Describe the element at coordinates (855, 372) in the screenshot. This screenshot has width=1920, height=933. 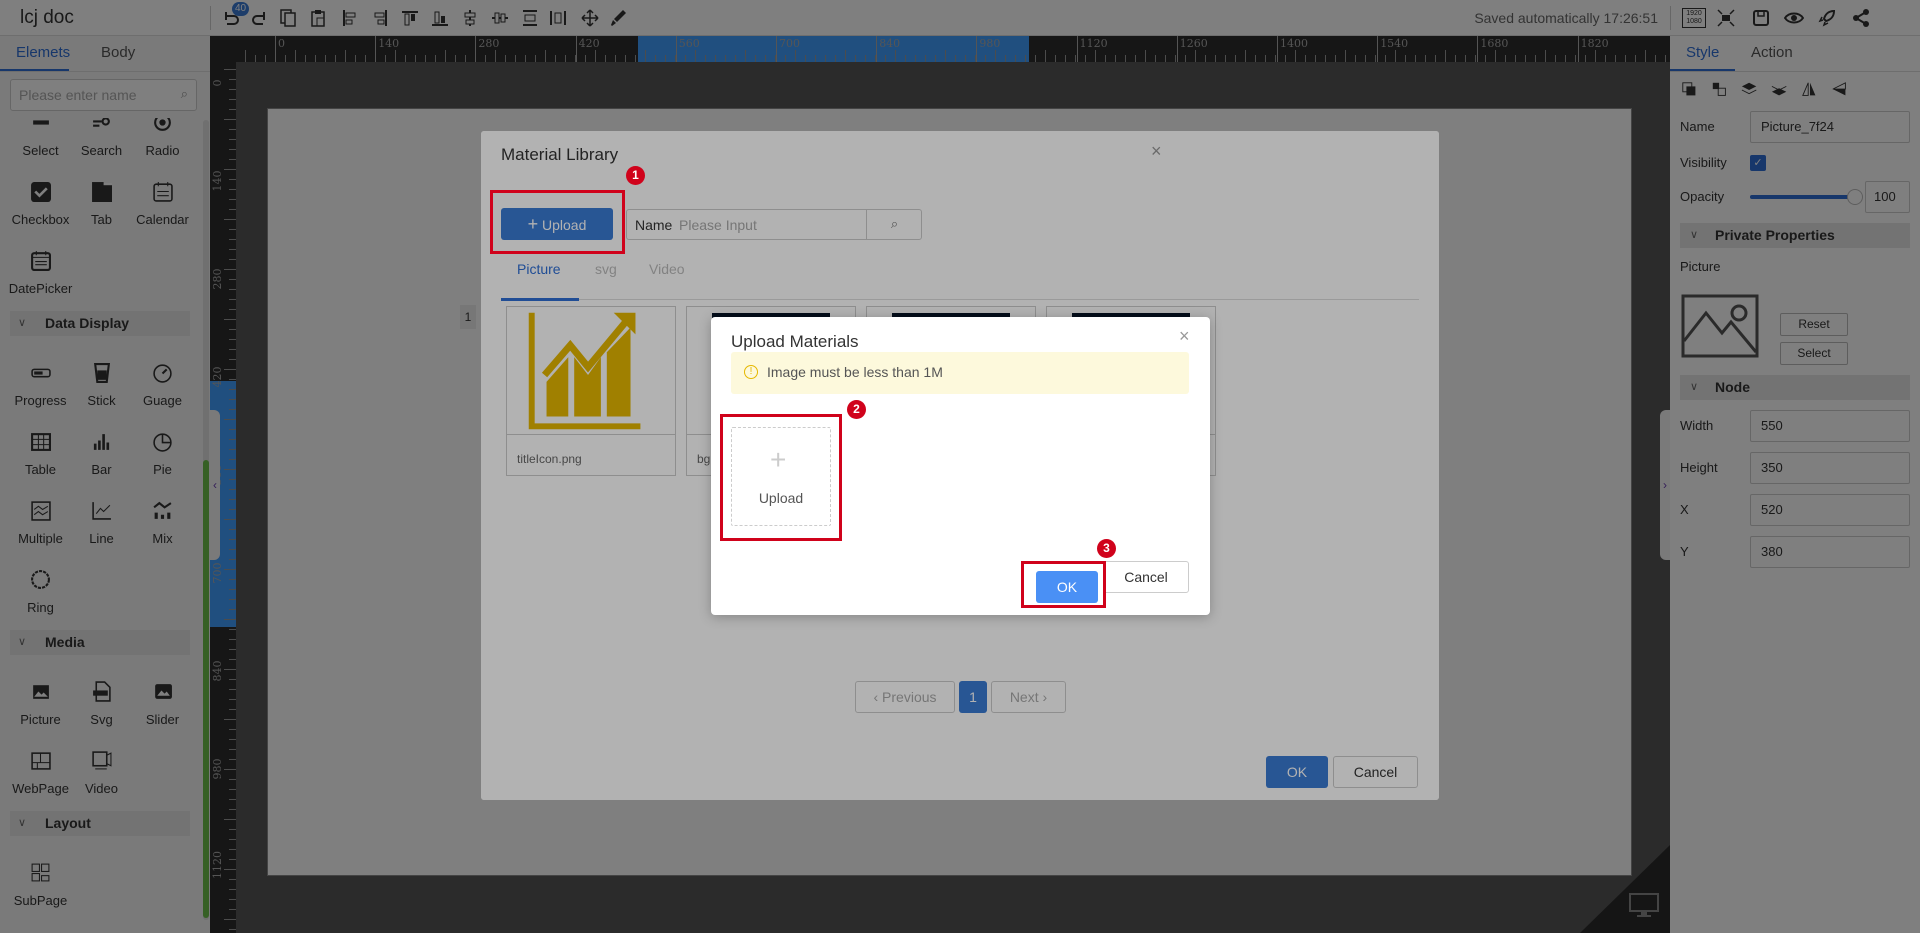
I see `alert-text: Image must be less than 1M` at that location.